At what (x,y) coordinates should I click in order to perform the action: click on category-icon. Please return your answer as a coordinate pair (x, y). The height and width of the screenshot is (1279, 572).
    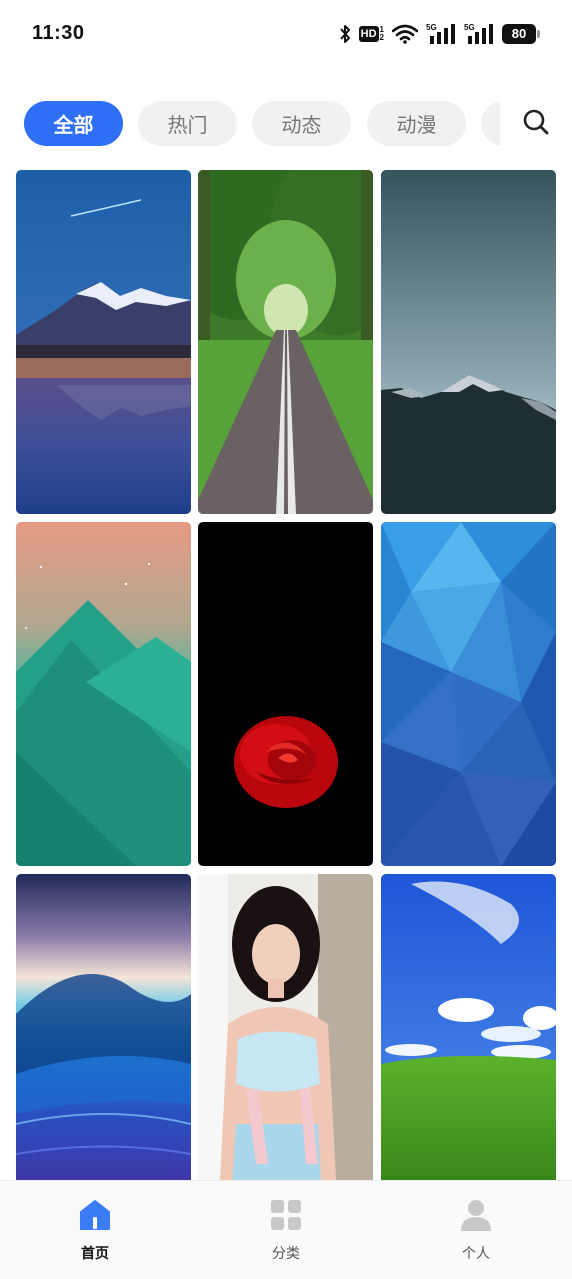
    Looking at the image, I should click on (286, 1217).